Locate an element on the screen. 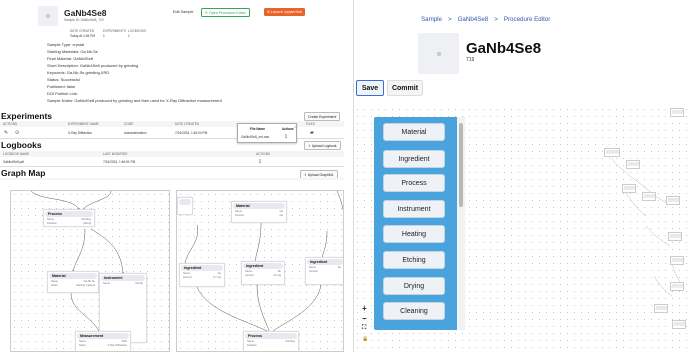  save-button: Save is located at coordinates (370, 88).